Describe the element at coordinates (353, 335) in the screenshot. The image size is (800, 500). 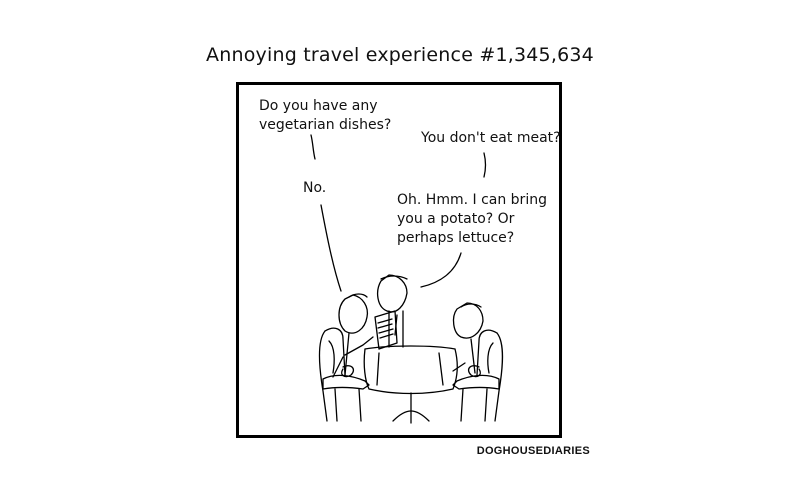
I see `customer-left-figure` at that location.